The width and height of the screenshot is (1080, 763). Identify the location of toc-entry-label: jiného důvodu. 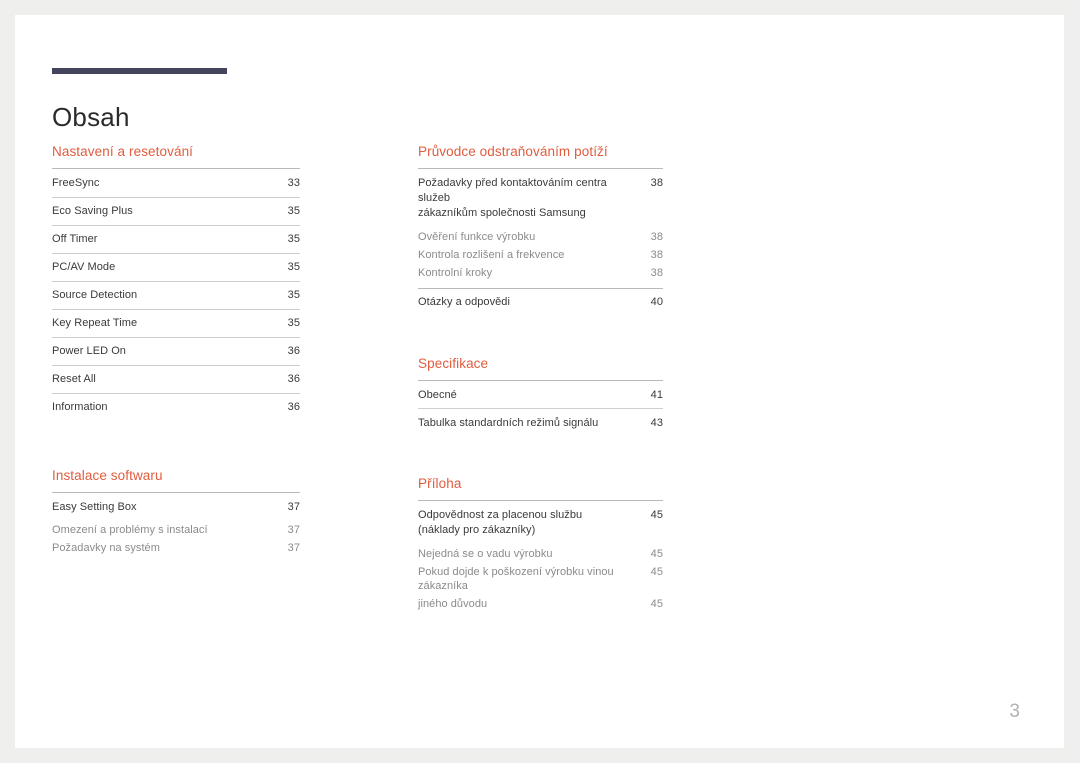
(453, 604).